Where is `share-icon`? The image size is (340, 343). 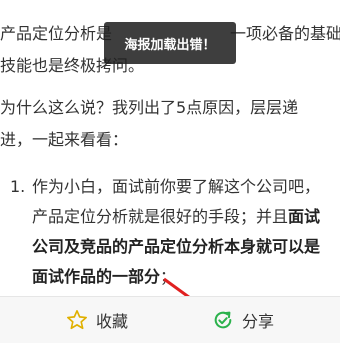
share-icon is located at coordinates (223, 320).